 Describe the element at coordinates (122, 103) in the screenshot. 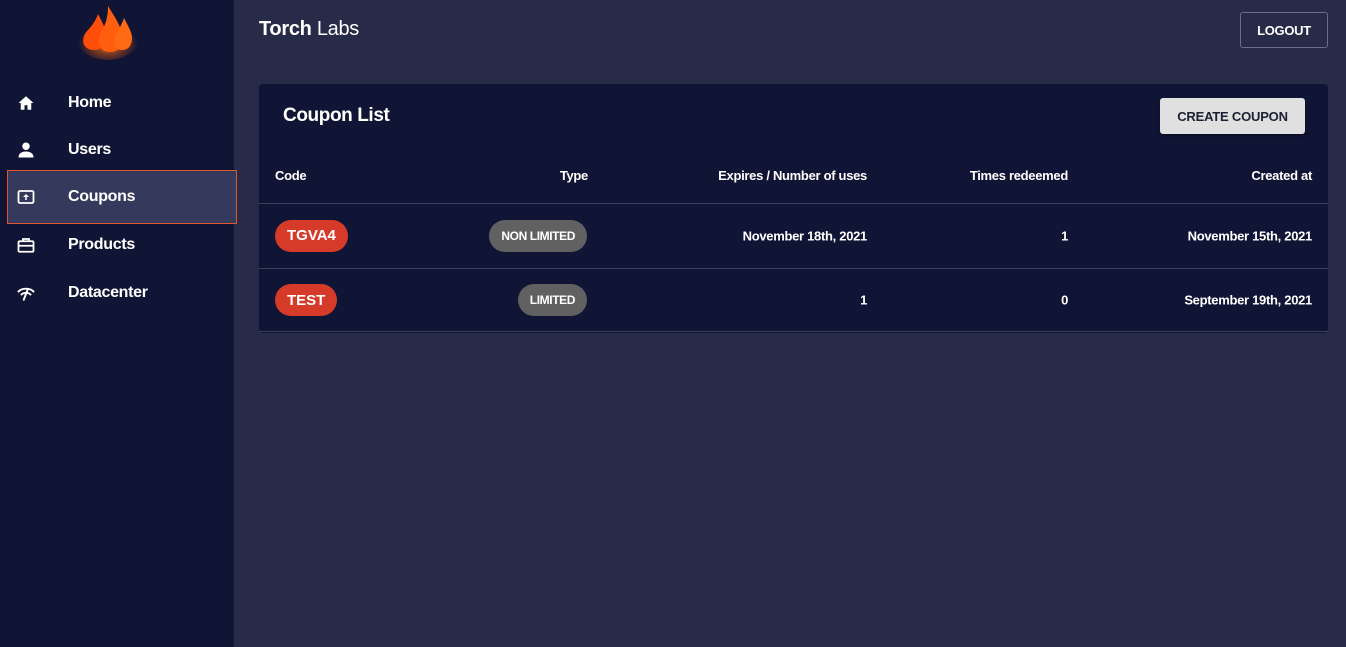

I see `sidebar-item-home: Home` at that location.